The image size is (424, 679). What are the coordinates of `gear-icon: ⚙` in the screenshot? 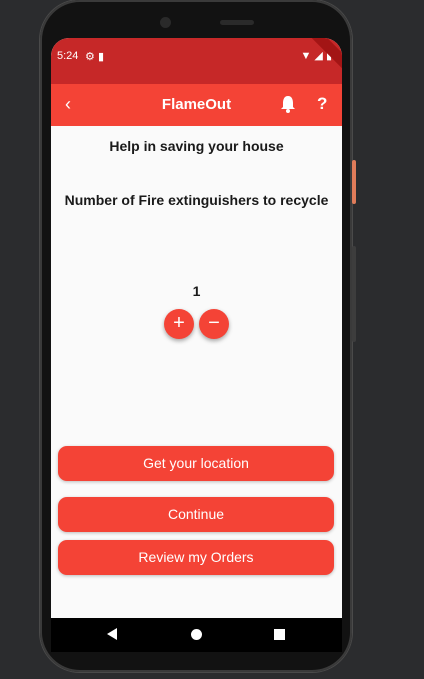 It's located at (90, 57).